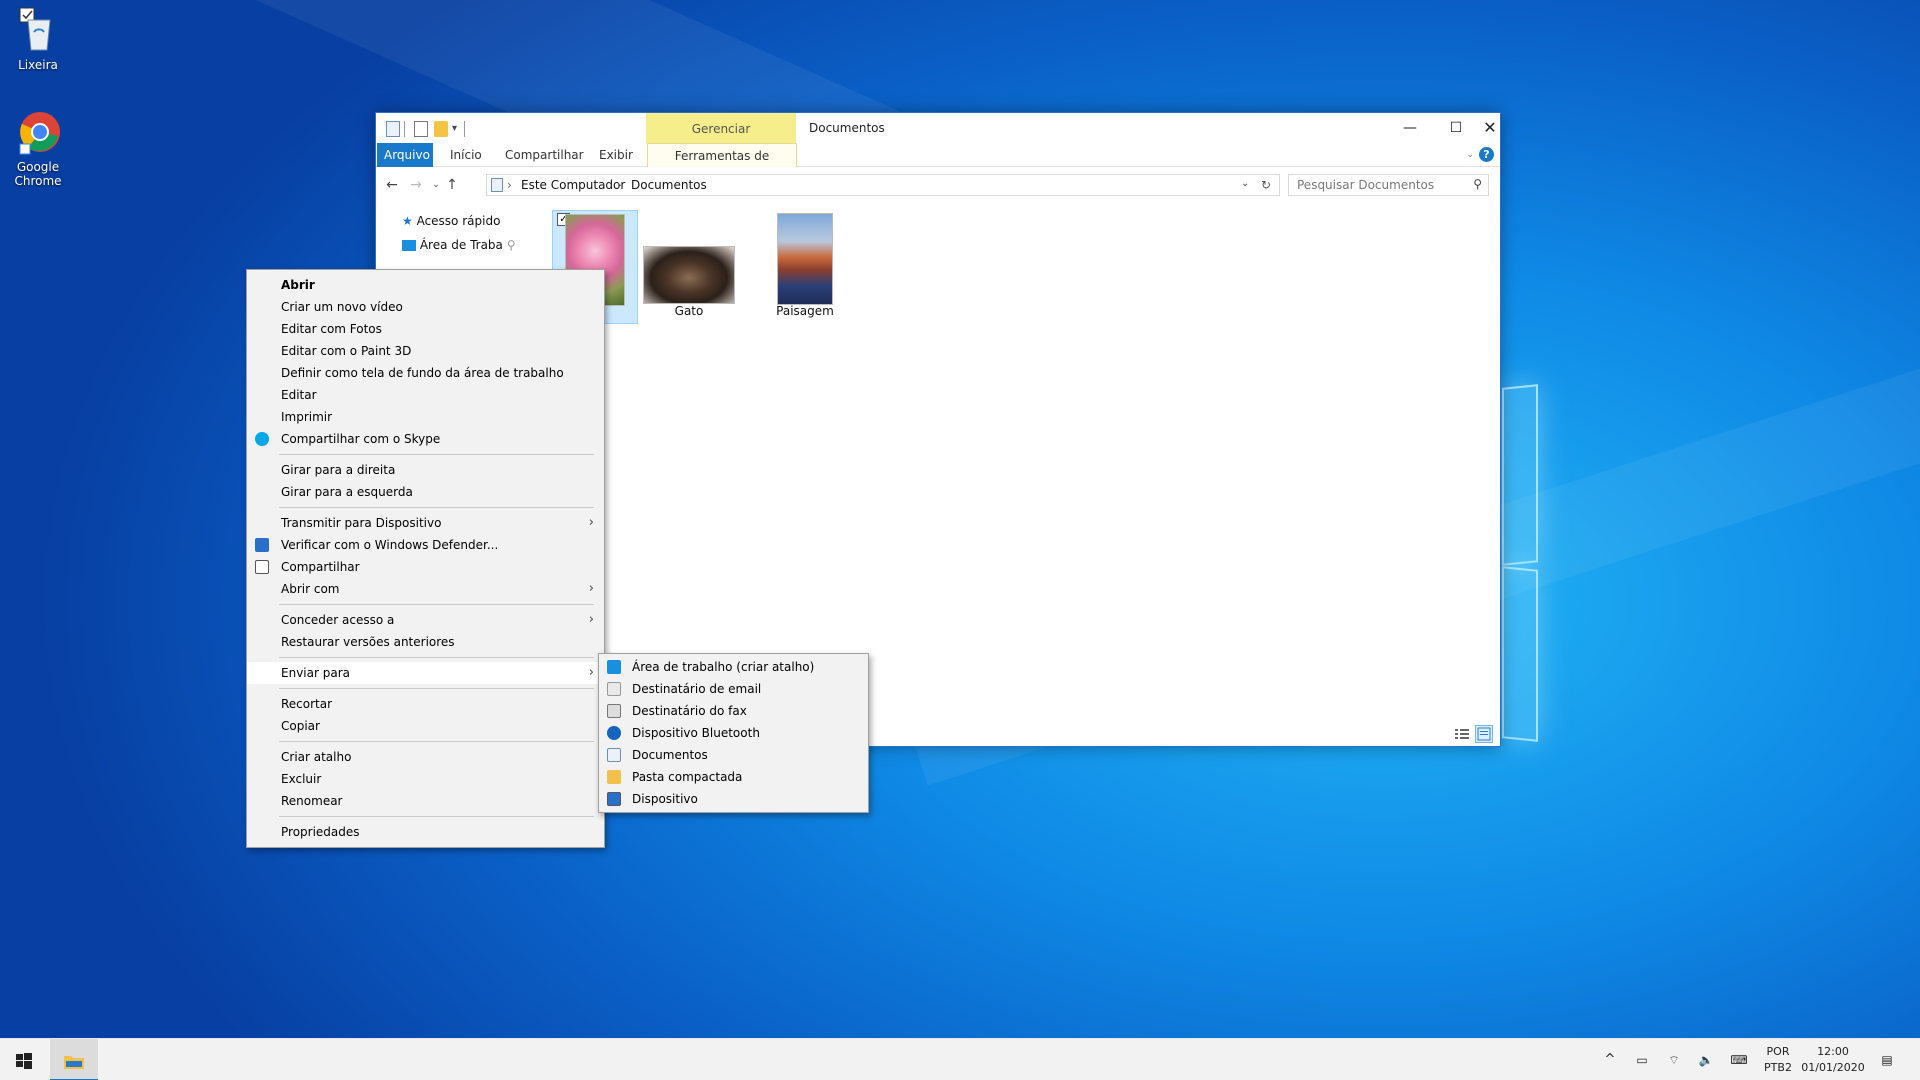 This screenshot has height=1080, width=1920. I want to click on breadcrumb-documentos: Documentos, so click(669, 185).